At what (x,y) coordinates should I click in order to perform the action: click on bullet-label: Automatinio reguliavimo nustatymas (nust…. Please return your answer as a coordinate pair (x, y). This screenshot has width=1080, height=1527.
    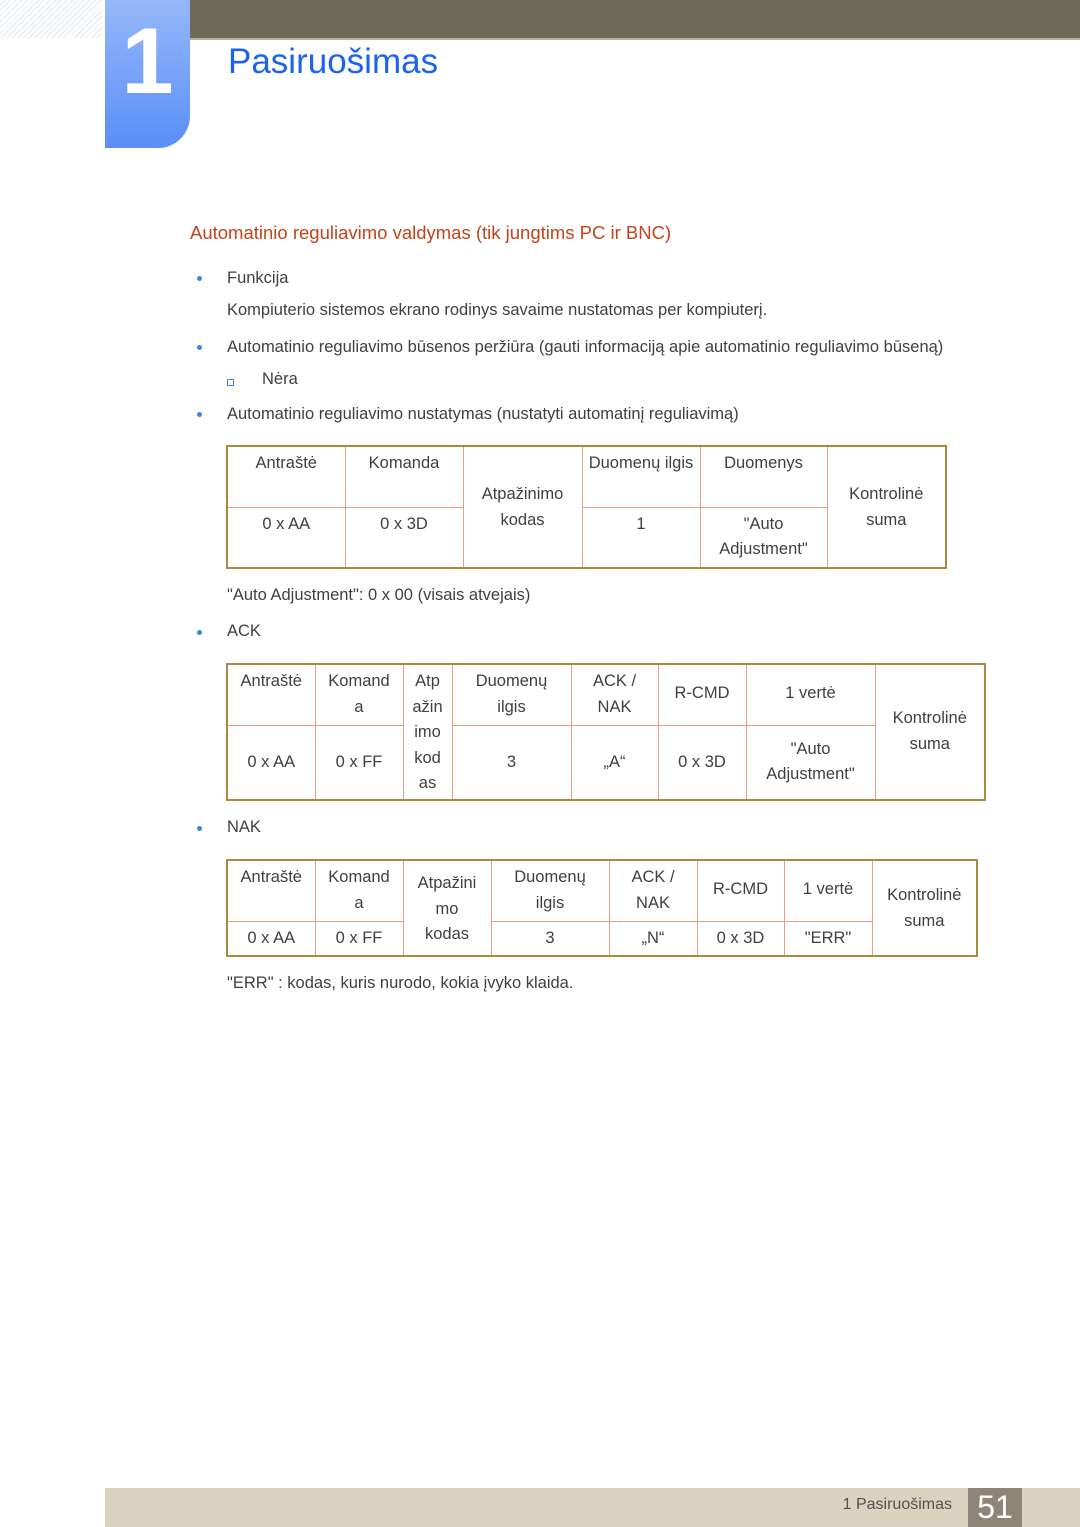
    Looking at the image, I should click on (483, 414).